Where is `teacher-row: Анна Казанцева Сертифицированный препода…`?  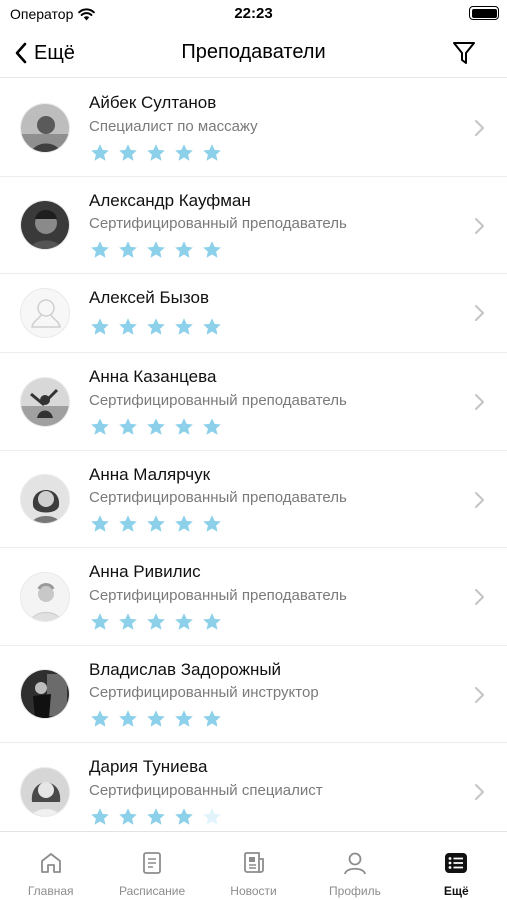
teacher-row: Анна Казанцева Сертифицированный препода… is located at coordinates (253, 402).